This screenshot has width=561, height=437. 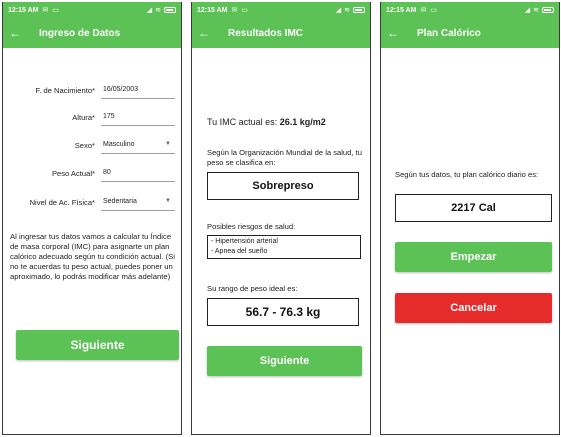 What do you see at coordinates (244, 241) in the screenshot?
I see `risk-item: - Hipertensión arterial` at bounding box center [244, 241].